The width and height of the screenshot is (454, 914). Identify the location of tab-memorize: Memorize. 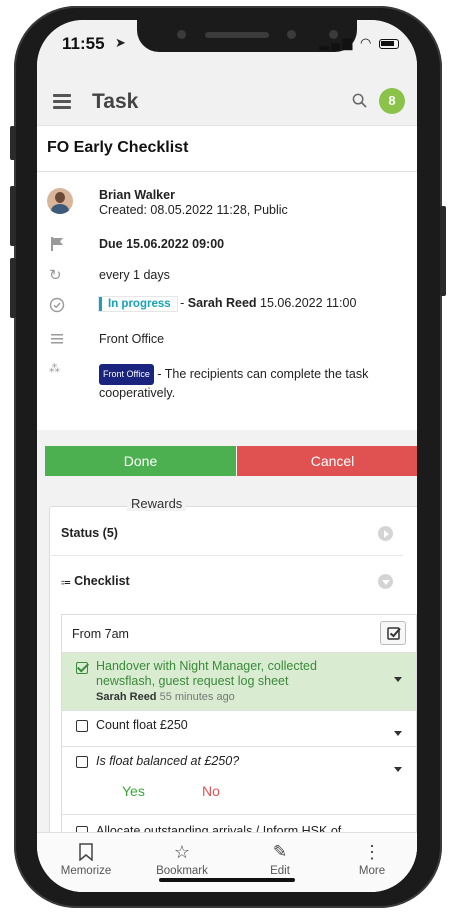
(86, 859).